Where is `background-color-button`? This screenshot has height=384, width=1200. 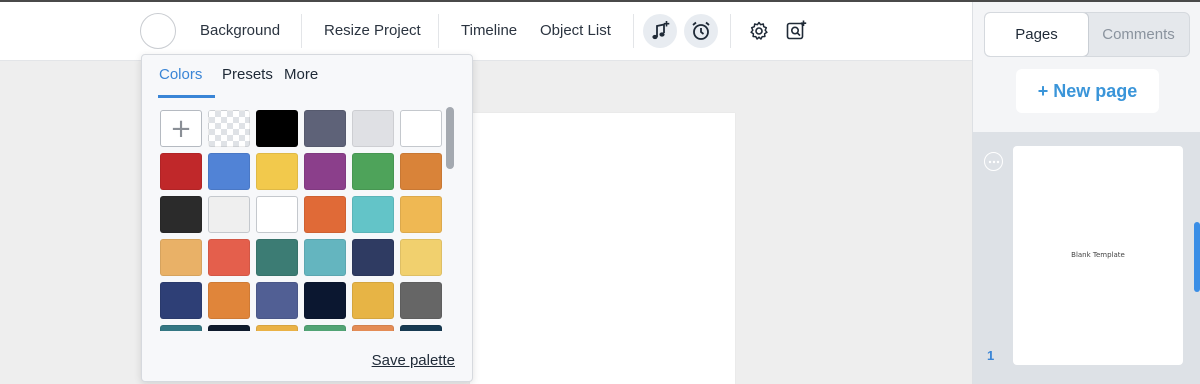 background-color-button is located at coordinates (158, 31).